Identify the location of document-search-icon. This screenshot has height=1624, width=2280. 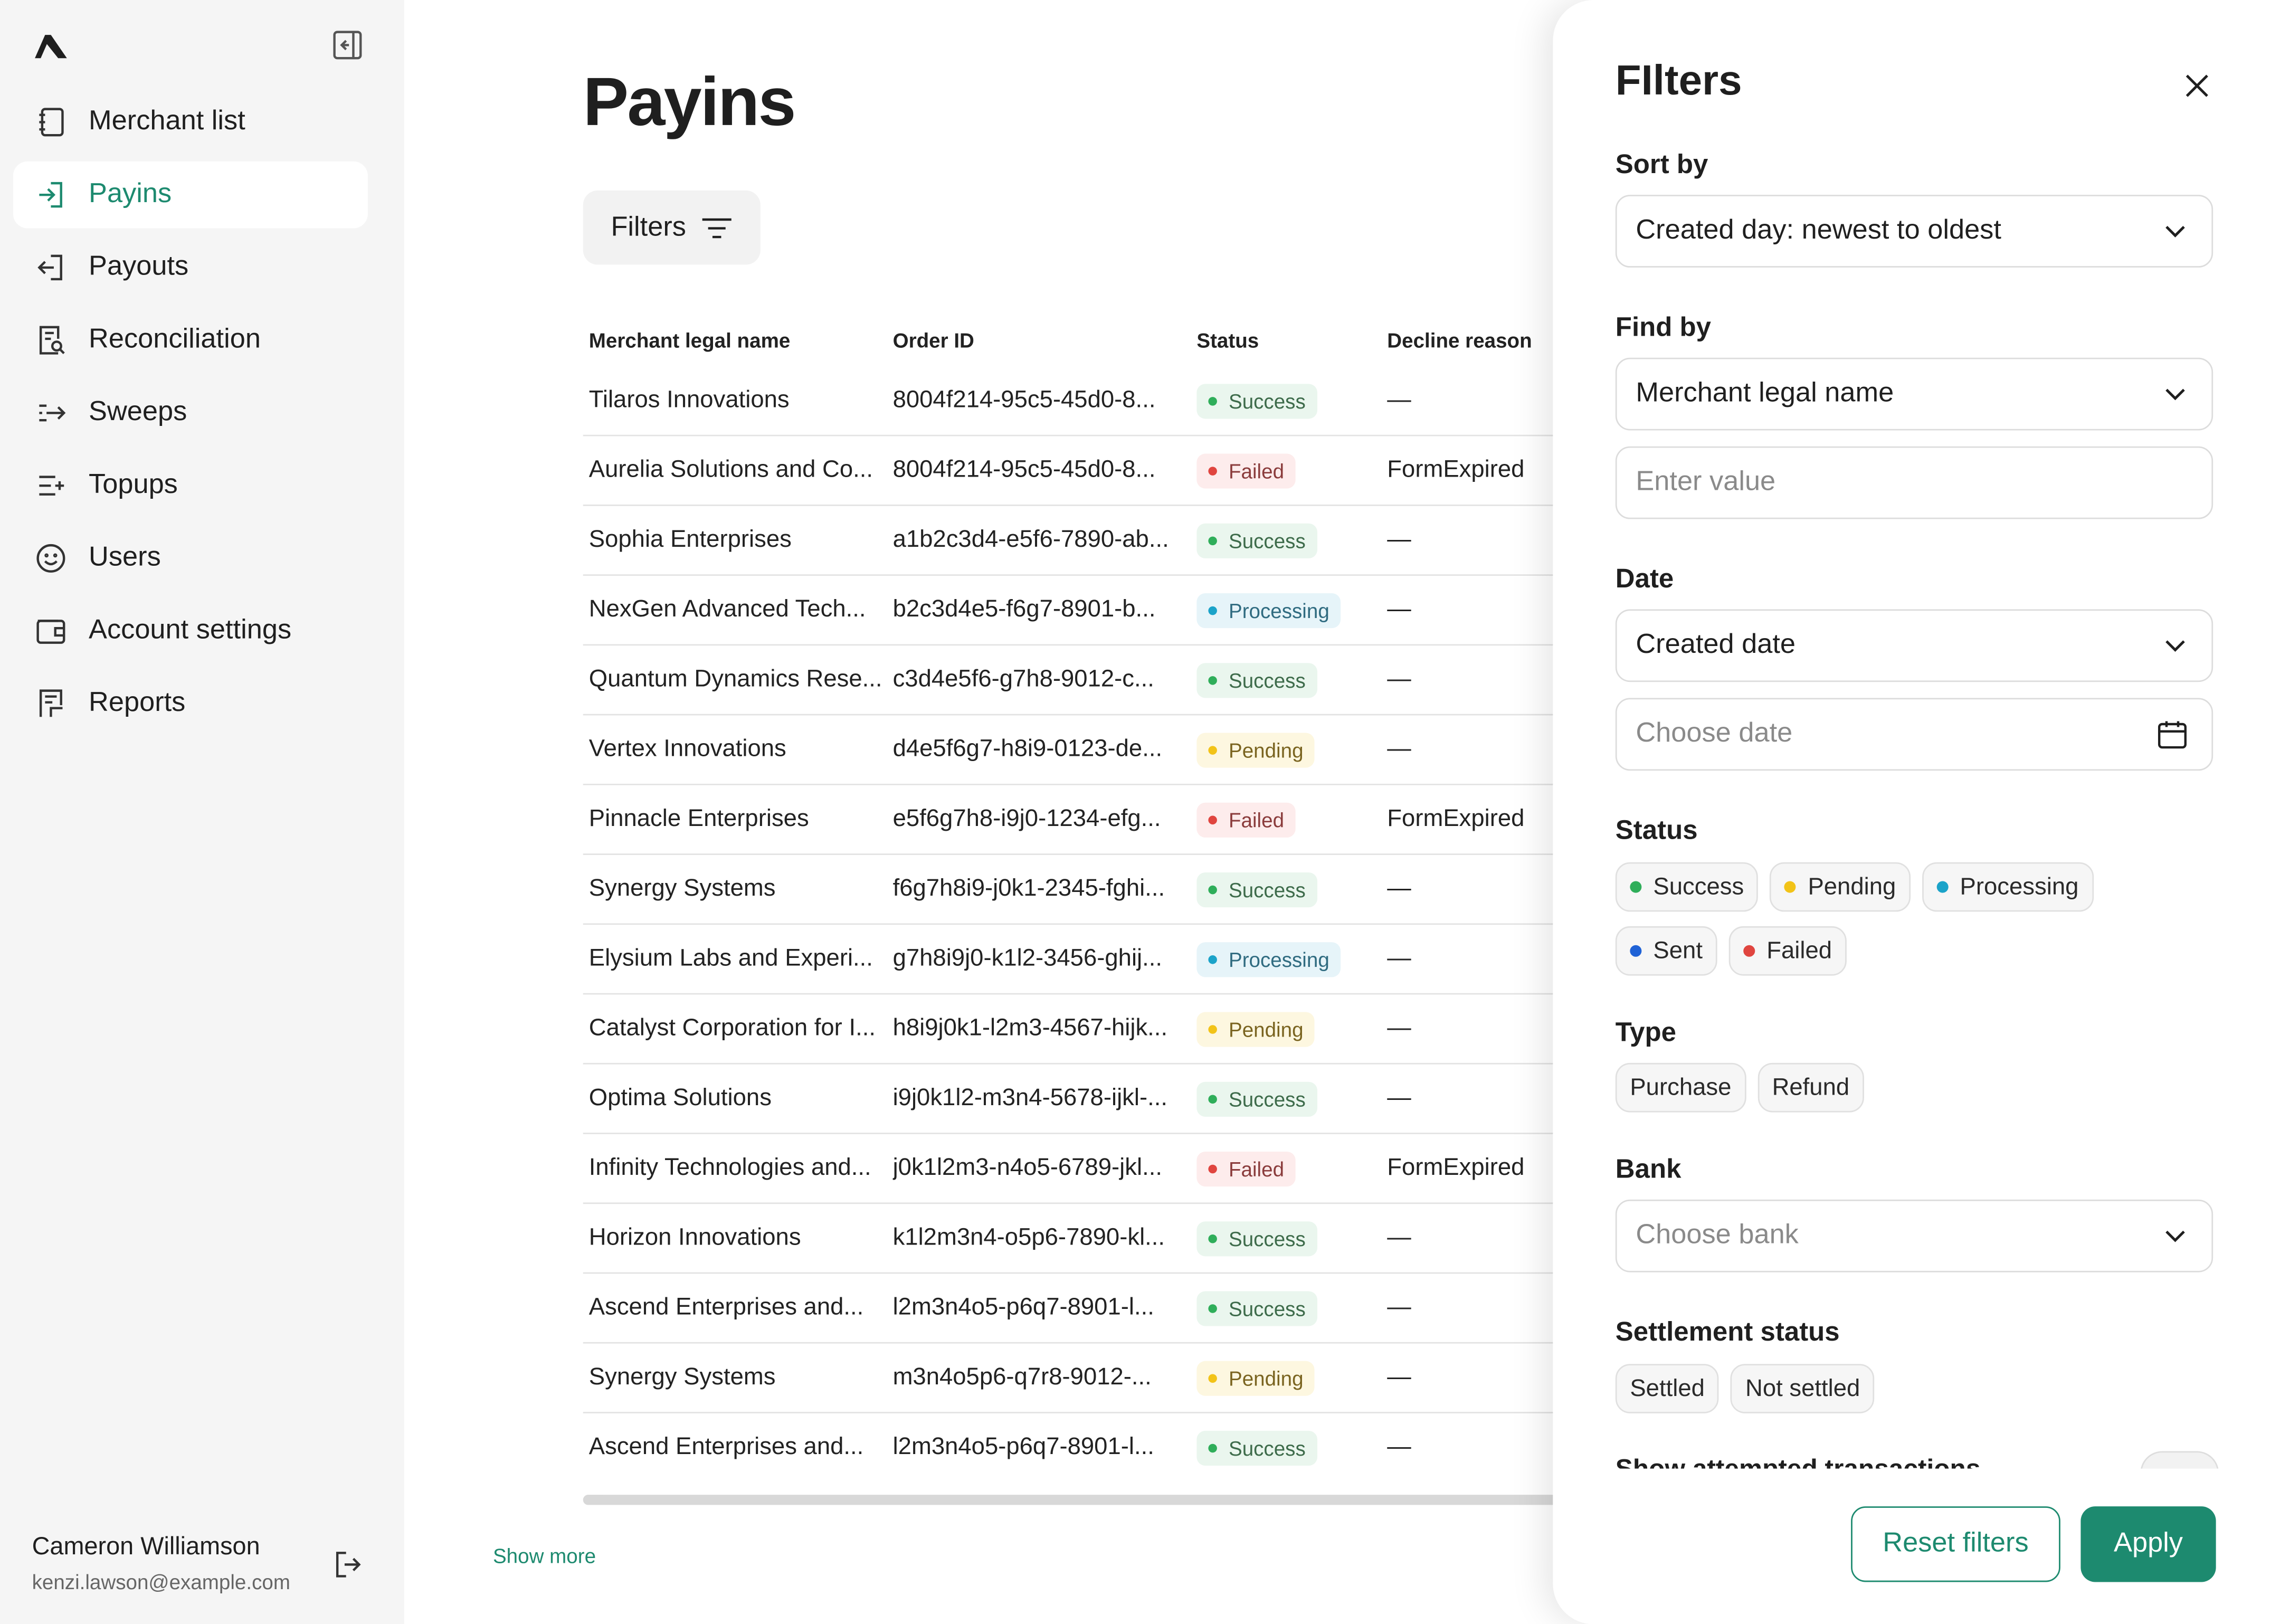
(50, 340).